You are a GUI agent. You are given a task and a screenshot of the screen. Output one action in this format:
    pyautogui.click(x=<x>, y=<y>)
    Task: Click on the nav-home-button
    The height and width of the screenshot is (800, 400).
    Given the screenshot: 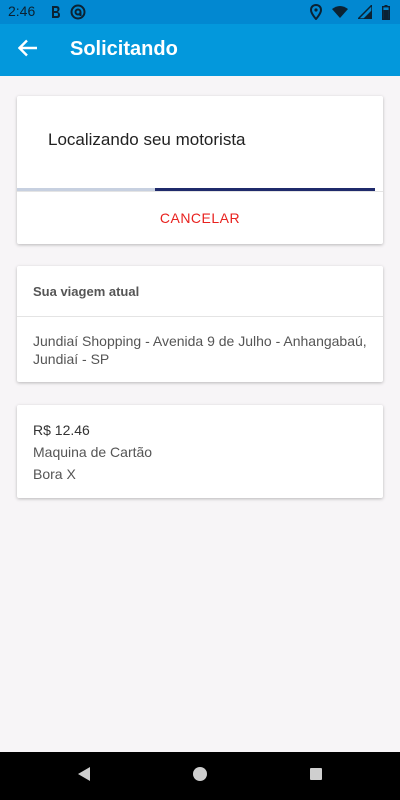 What is the action you would take?
    pyautogui.click(x=200, y=776)
    